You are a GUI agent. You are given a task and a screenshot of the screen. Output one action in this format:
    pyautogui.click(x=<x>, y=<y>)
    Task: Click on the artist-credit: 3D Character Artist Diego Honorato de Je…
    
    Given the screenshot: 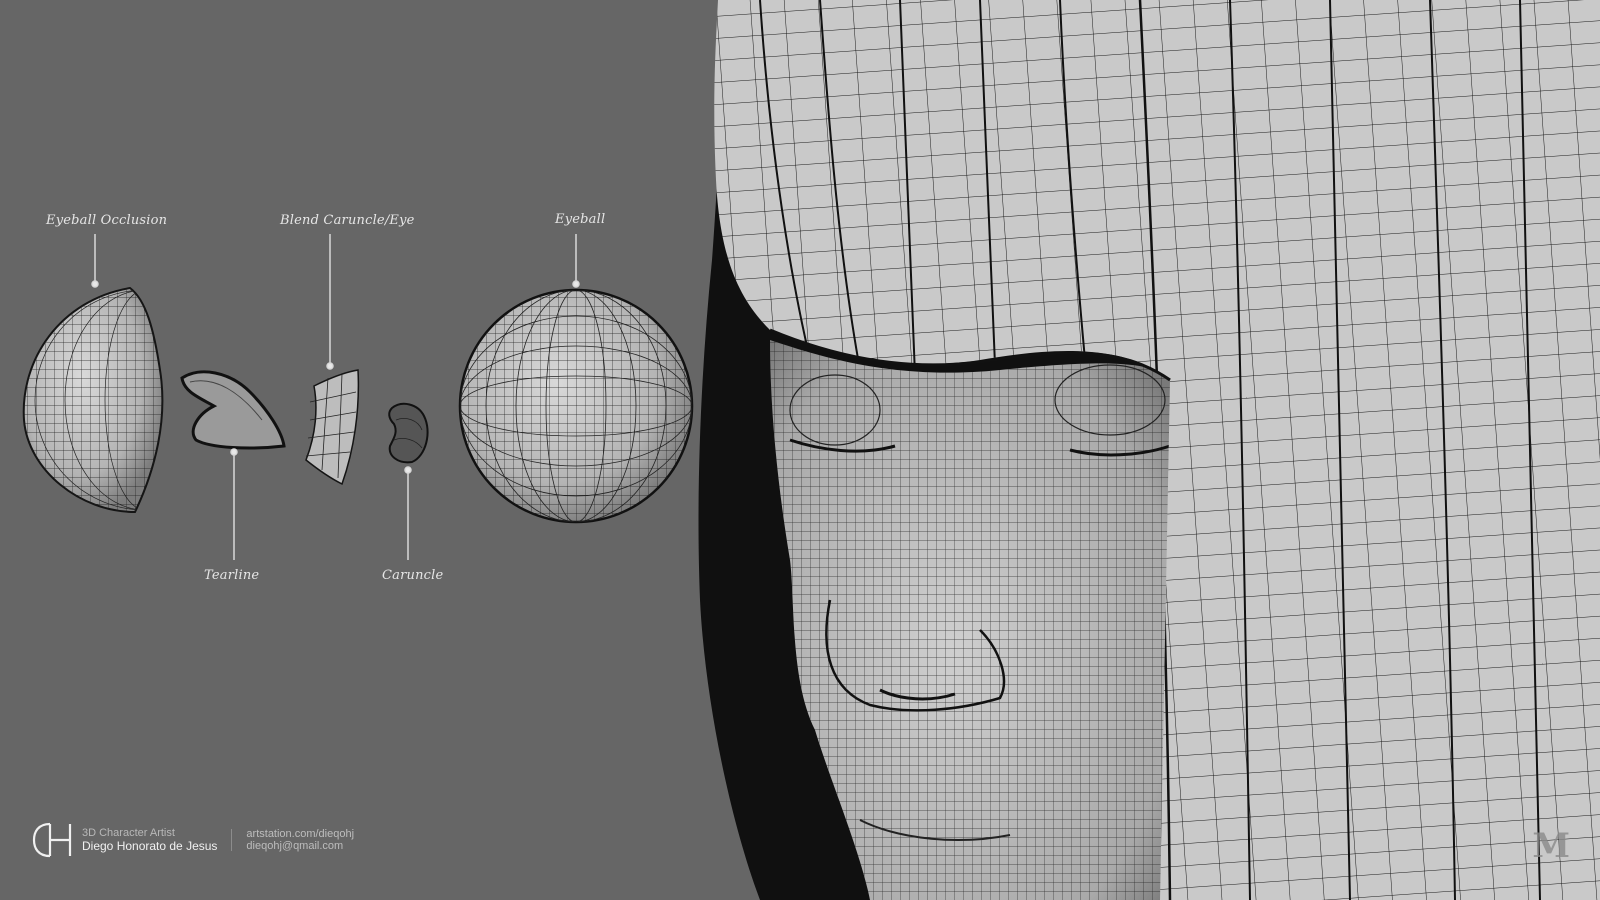 What is the action you would take?
    pyautogui.click(x=193, y=840)
    